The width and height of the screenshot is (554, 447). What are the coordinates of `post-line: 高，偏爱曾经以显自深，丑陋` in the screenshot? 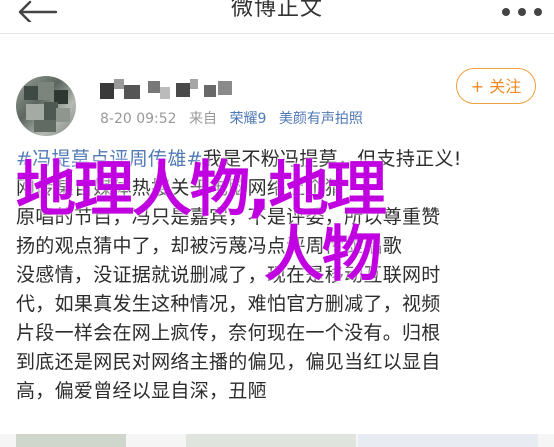 It's located at (141, 391).